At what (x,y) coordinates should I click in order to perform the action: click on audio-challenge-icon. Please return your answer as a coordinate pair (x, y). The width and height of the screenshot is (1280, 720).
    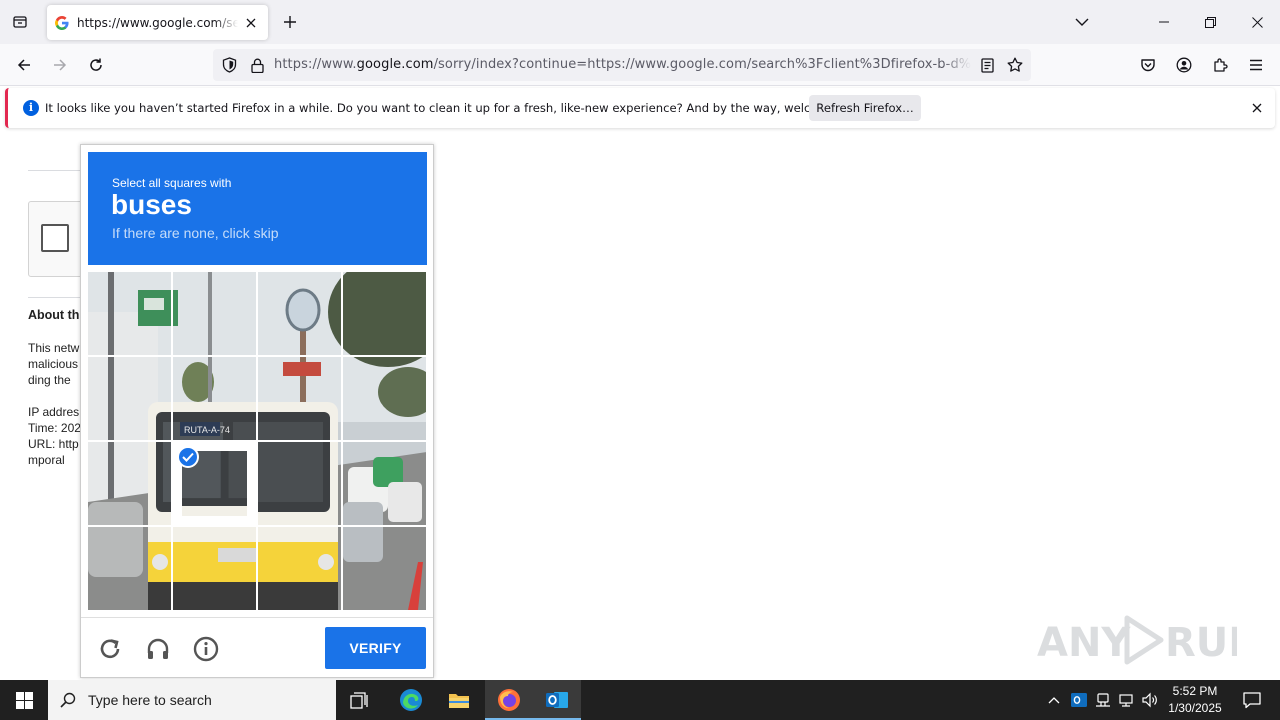
    Looking at the image, I should click on (158, 649).